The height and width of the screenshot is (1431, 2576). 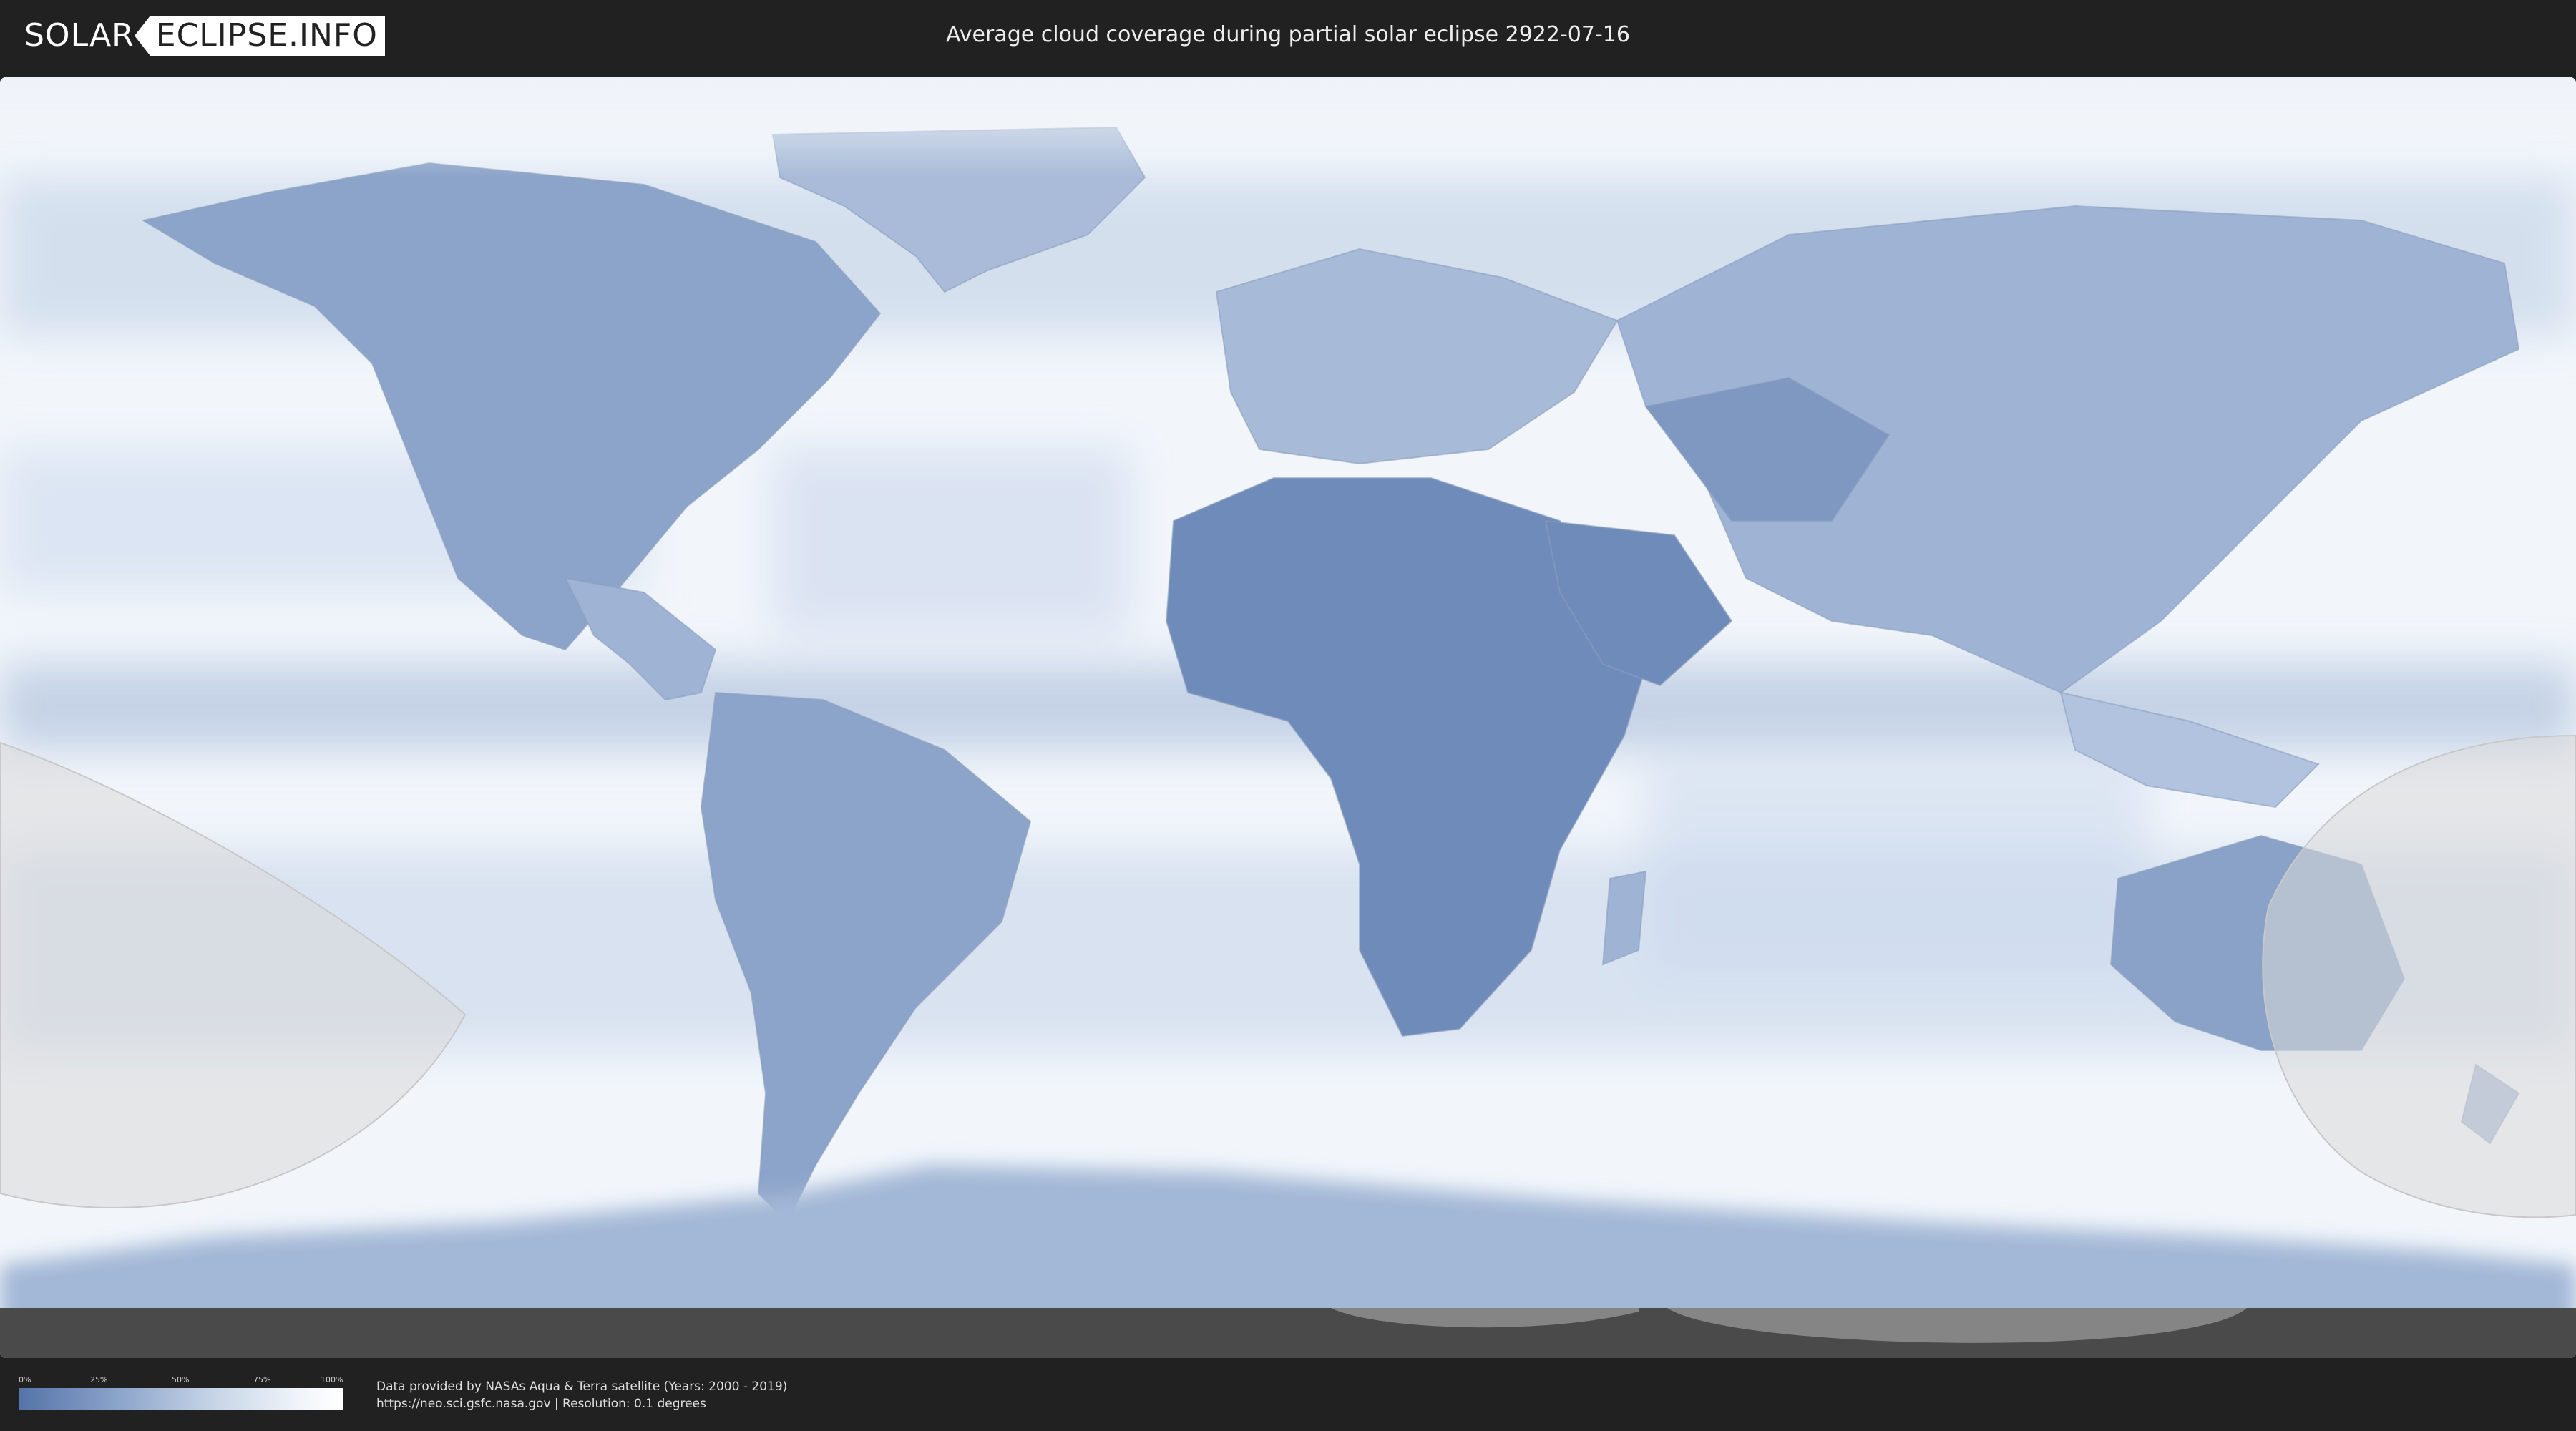 I want to click on legend-tick-75: 75%, so click(x=262, y=1379).